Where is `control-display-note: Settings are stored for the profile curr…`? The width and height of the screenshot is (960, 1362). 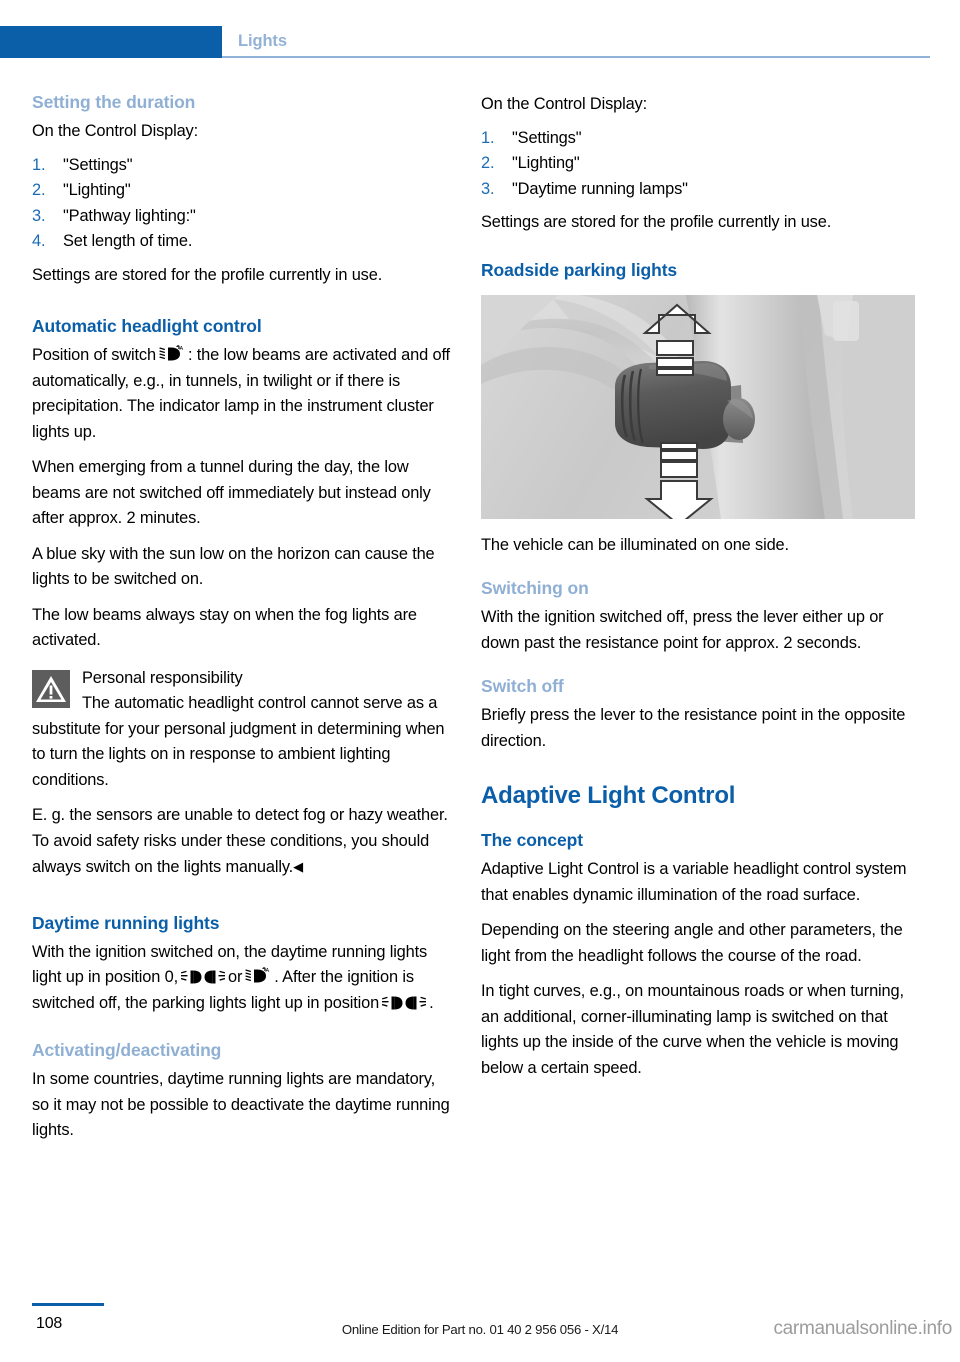 control-display-note: Settings are stored for the profile curr… is located at coordinates (656, 222).